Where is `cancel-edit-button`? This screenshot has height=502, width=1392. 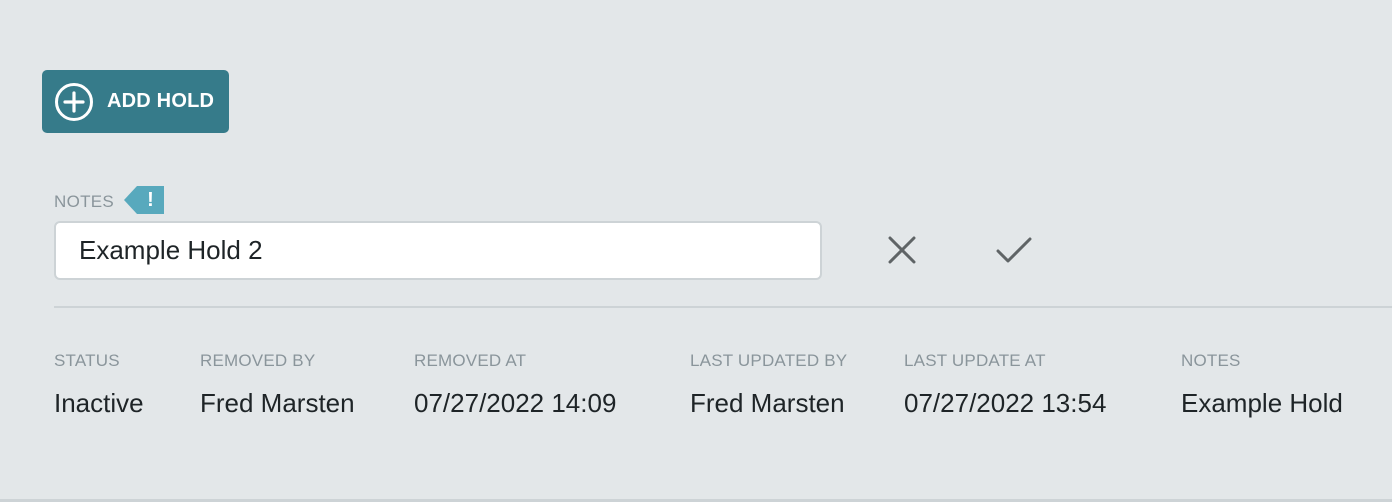
cancel-edit-button is located at coordinates (902, 250).